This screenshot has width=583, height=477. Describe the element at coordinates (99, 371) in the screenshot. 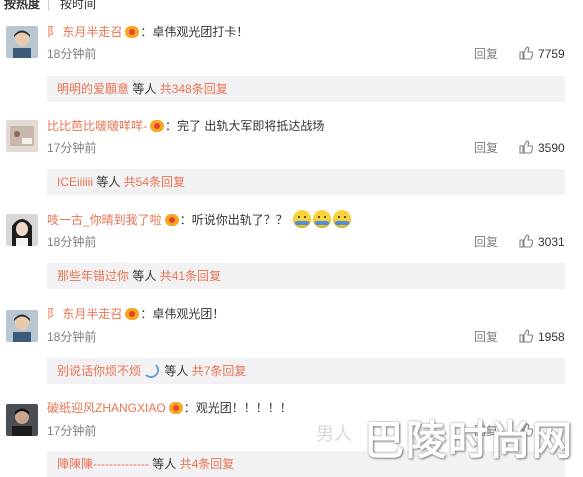

I see `sub-reply-user: 别说话你烦不烦` at that location.